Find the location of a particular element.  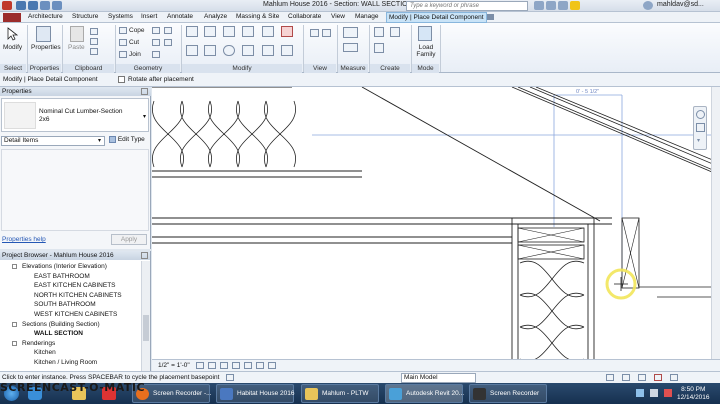

select-links-icon is located at coordinates (626, 377).